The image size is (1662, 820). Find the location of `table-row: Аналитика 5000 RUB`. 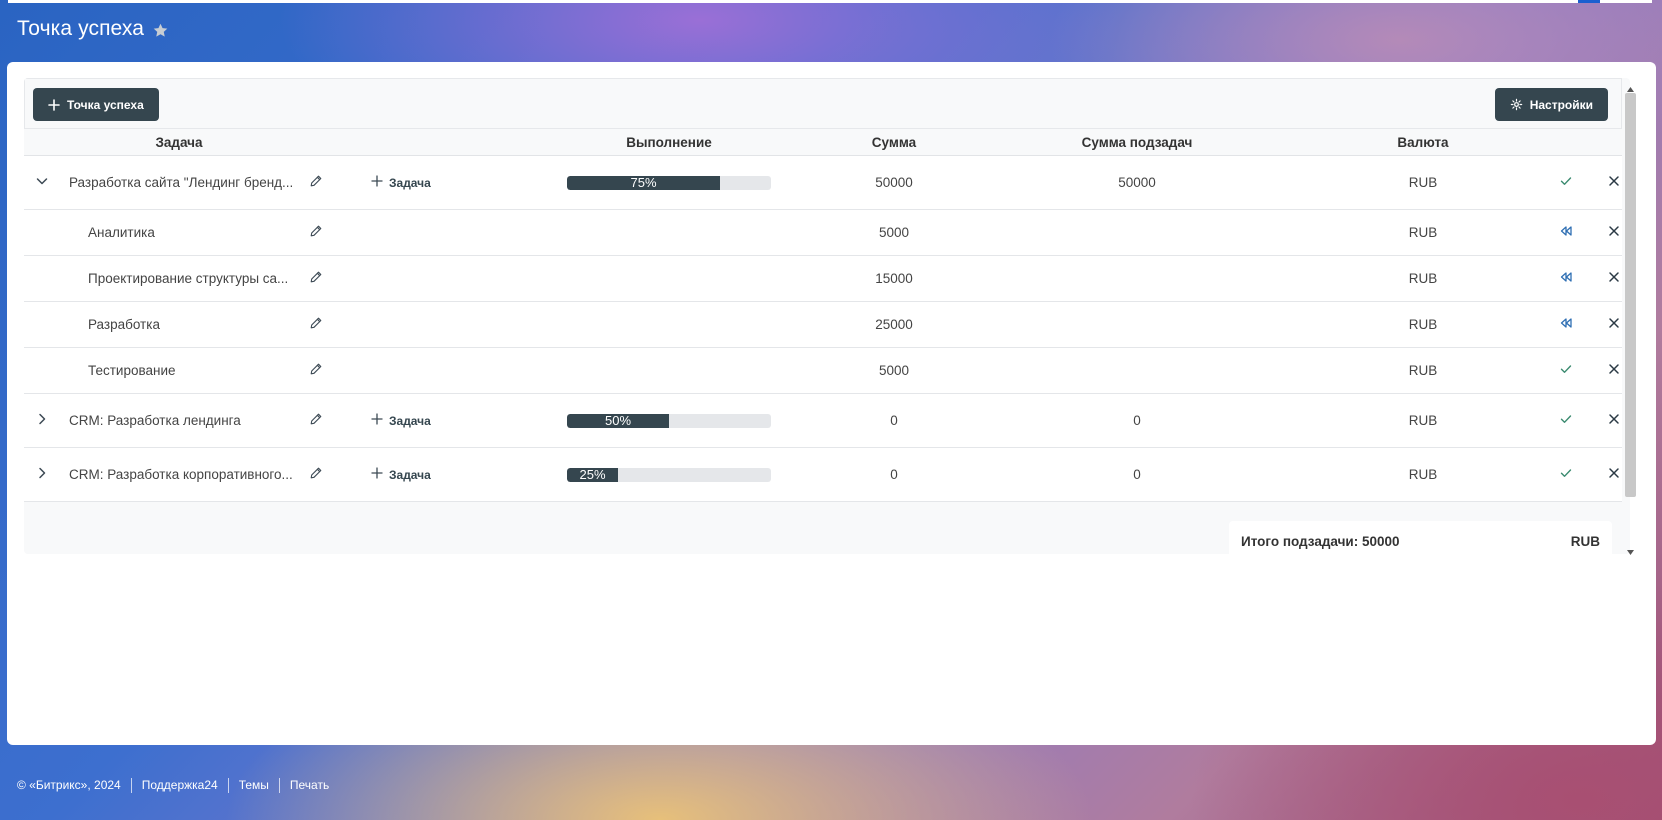

table-row: Аналитика 5000 RUB is located at coordinates (823, 233).